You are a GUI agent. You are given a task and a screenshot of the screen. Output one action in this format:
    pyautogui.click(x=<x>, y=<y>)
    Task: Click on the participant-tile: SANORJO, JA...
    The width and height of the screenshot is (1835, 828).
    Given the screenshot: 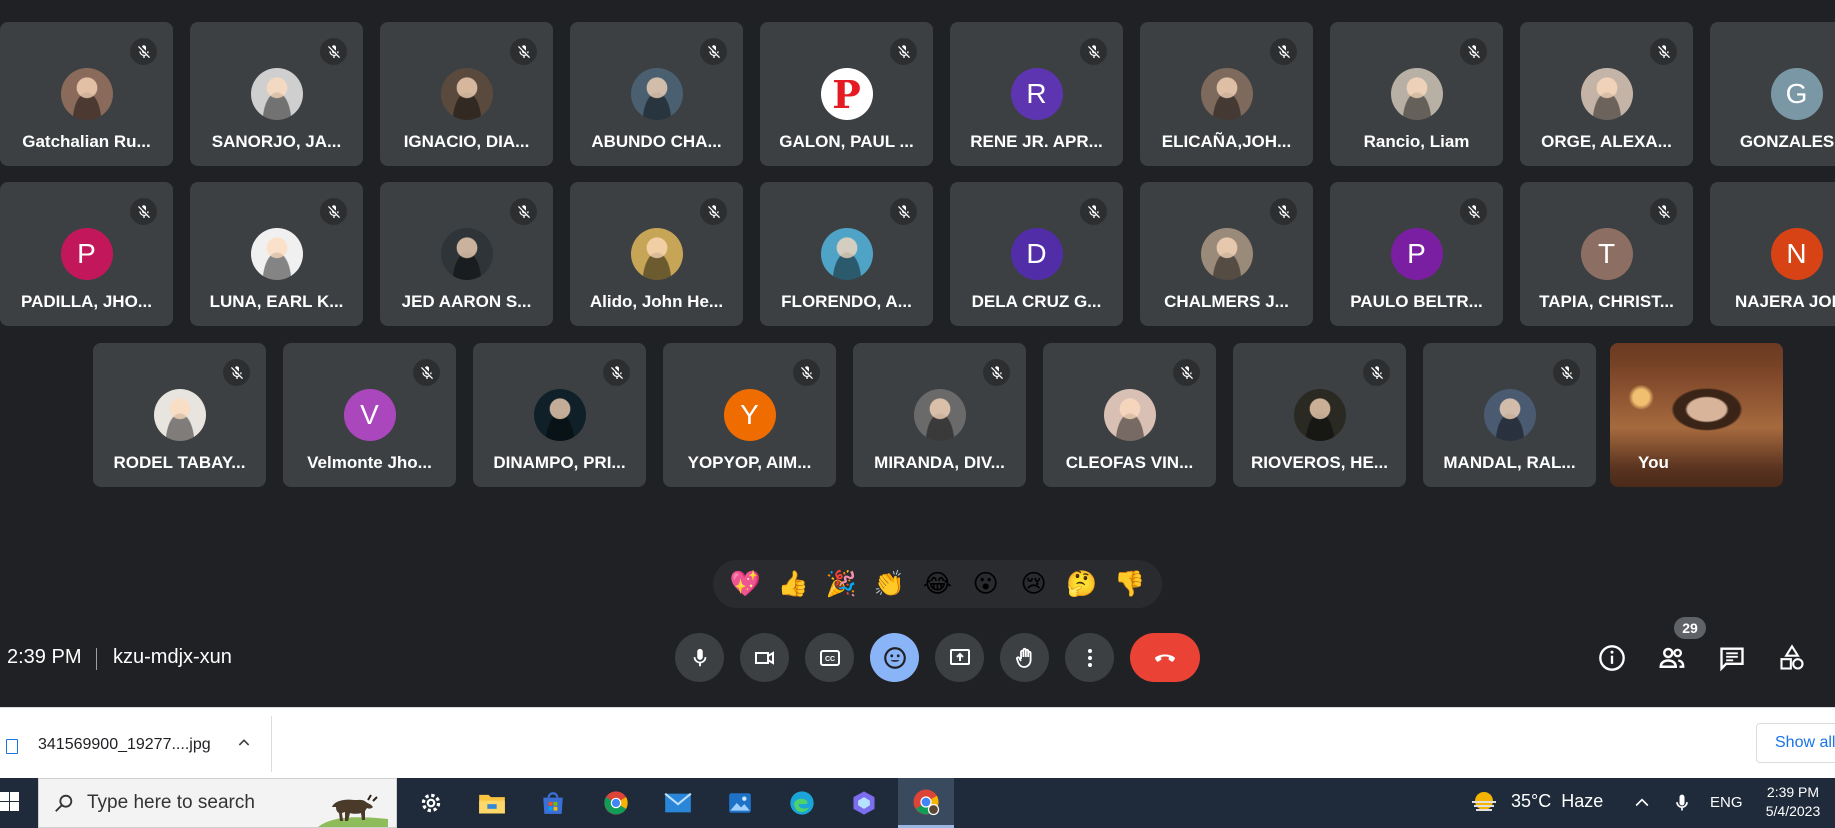 What is the action you would take?
    pyautogui.click(x=276, y=94)
    